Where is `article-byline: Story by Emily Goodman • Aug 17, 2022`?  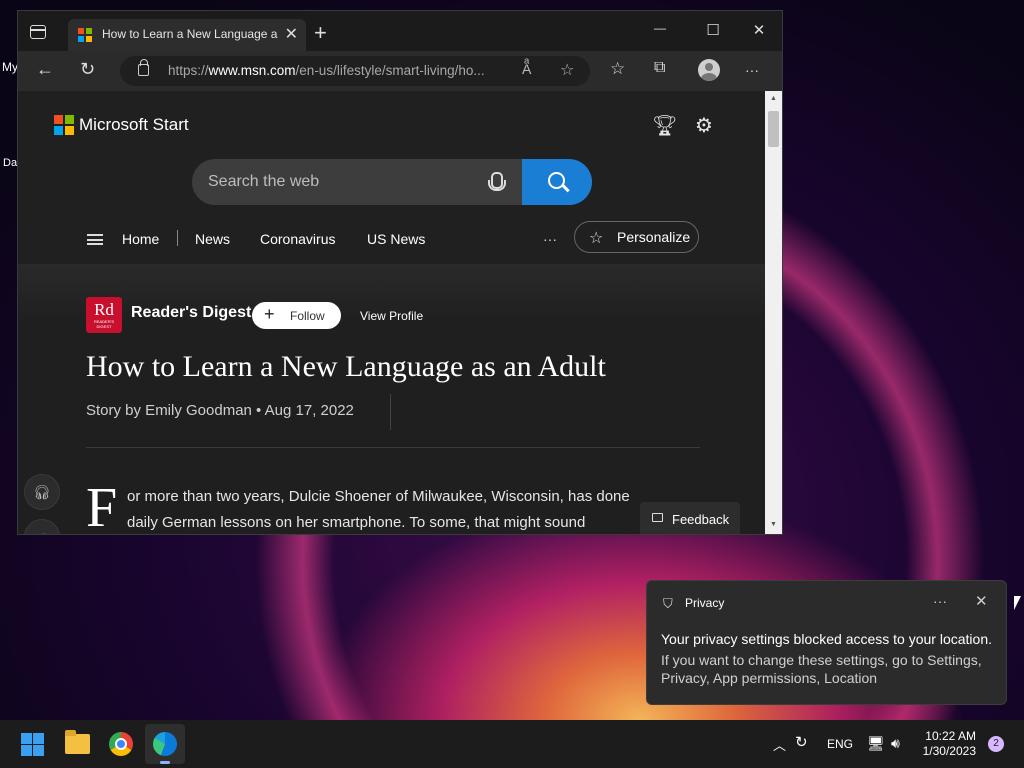
article-byline: Story by Emily Goodman • Aug 17, 2022 is located at coordinates (220, 410).